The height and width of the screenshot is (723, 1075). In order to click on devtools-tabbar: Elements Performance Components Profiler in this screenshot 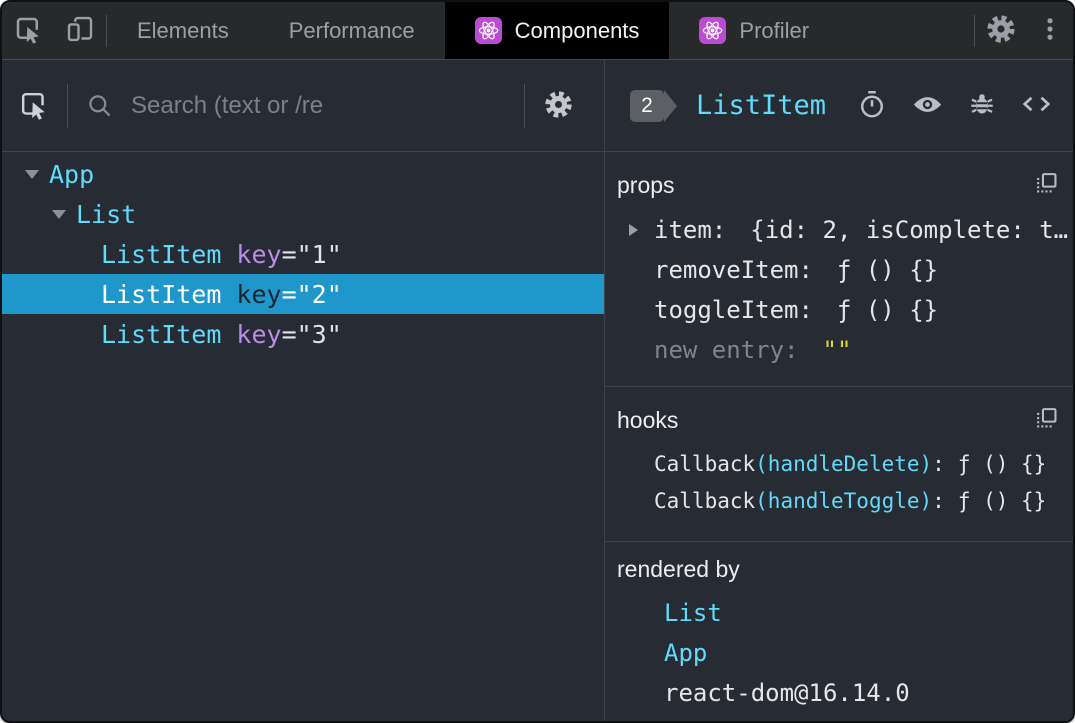, I will do `click(537, 31)`.